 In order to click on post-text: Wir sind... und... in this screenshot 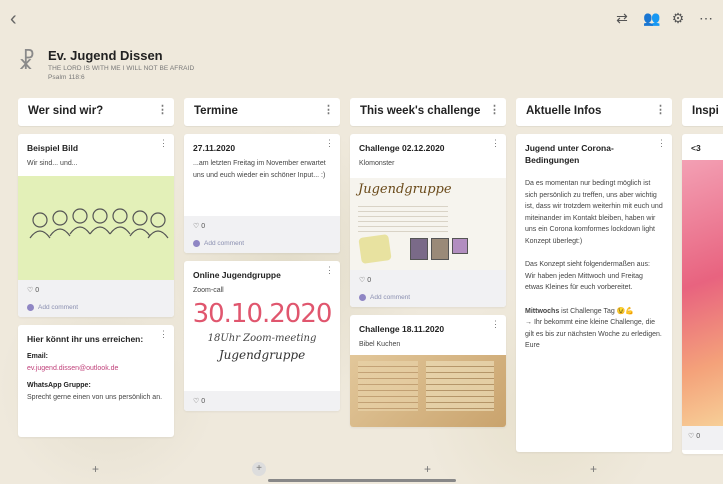, I will do `click(52, 163)`.